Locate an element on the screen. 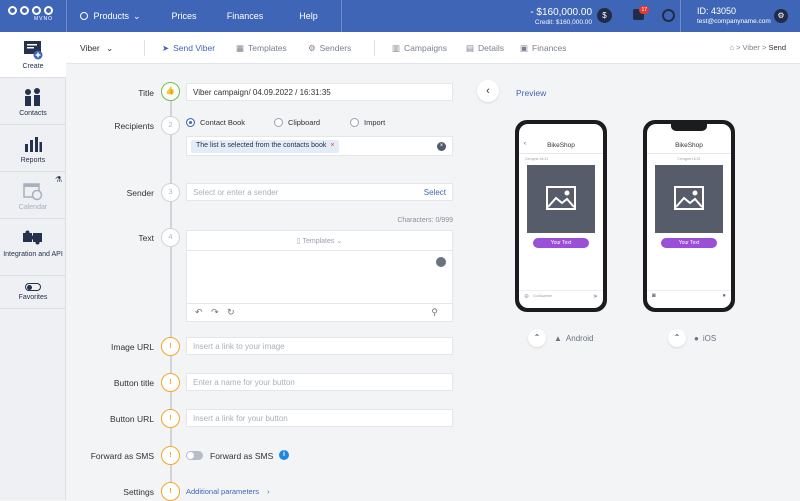  sidebar-item-label: Calendar is located at coordinates (33, 207).